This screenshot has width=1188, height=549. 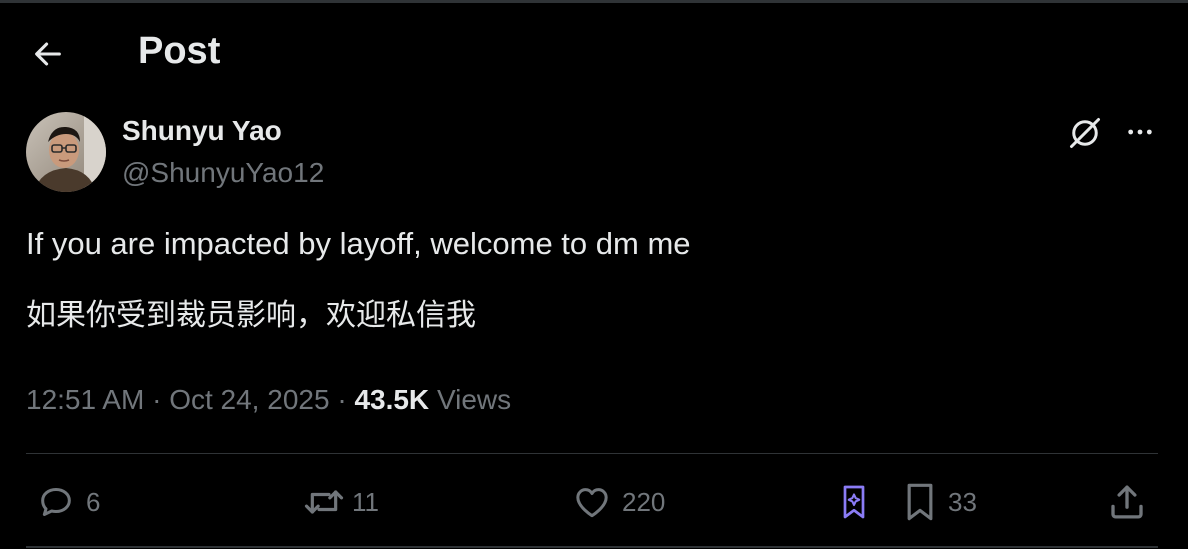 I want to click on avatar, so click(x=66, y=152).